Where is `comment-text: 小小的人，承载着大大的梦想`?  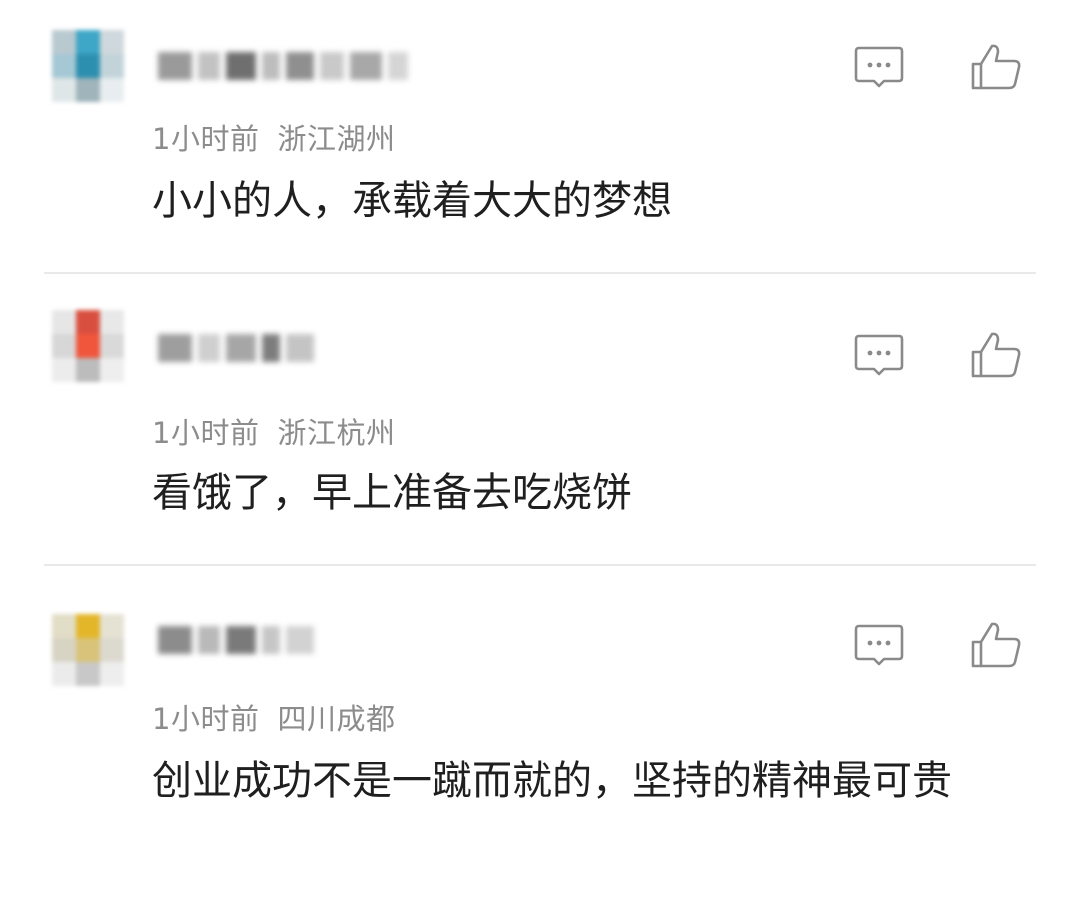
comment-text: 小小的人，承载着大大的梦想 is located at coordinates (412, 201).